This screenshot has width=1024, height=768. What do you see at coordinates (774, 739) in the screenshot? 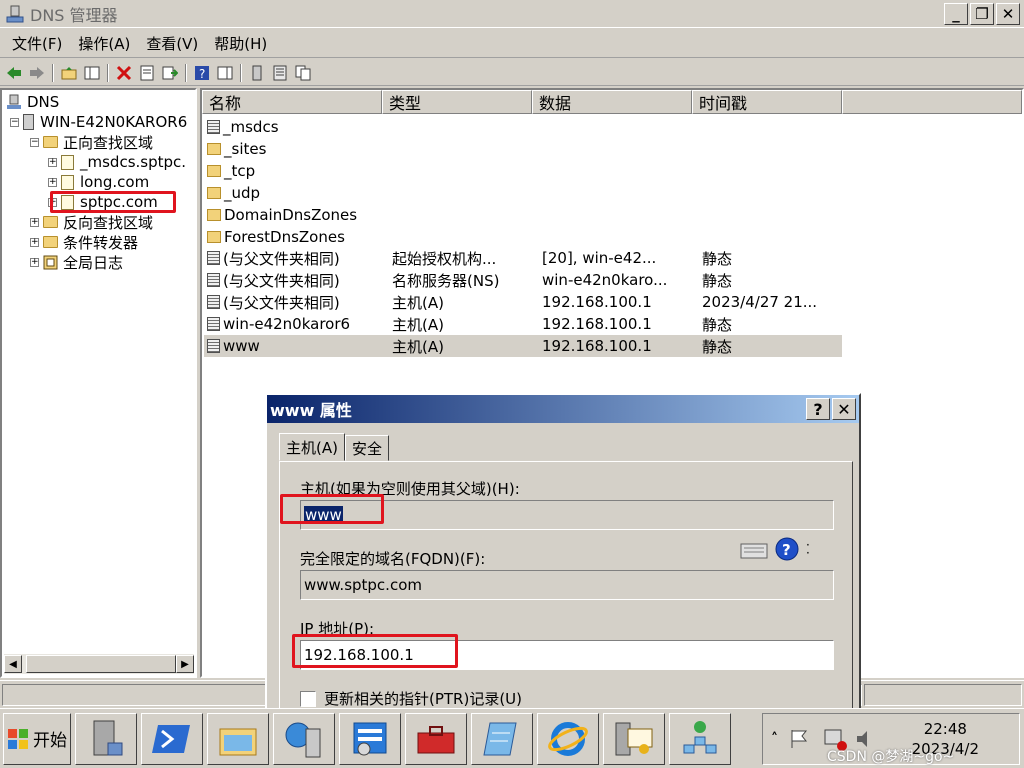
I see `show-hidden-icons-icon: ˄` at bounding box center [774, 739].